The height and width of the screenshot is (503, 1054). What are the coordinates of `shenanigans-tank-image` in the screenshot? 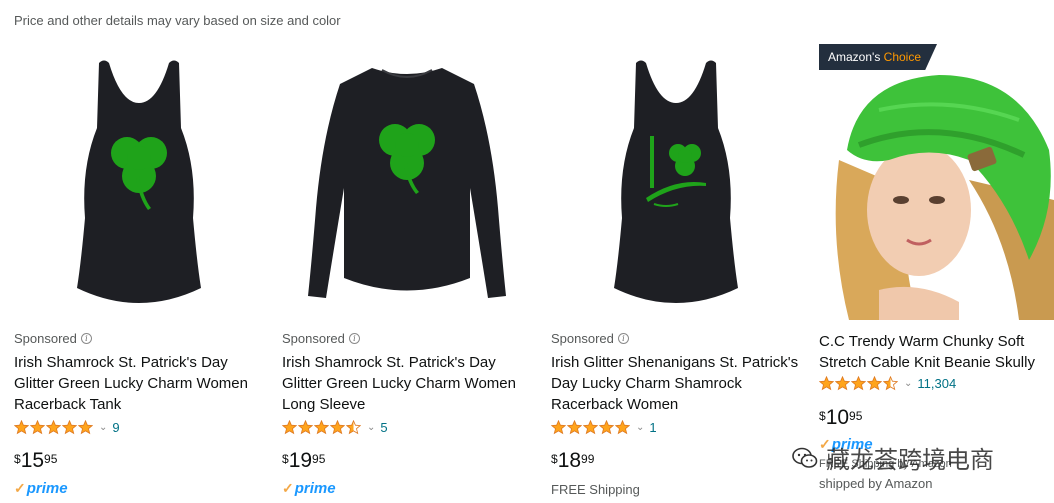 It's located at (676, 182).